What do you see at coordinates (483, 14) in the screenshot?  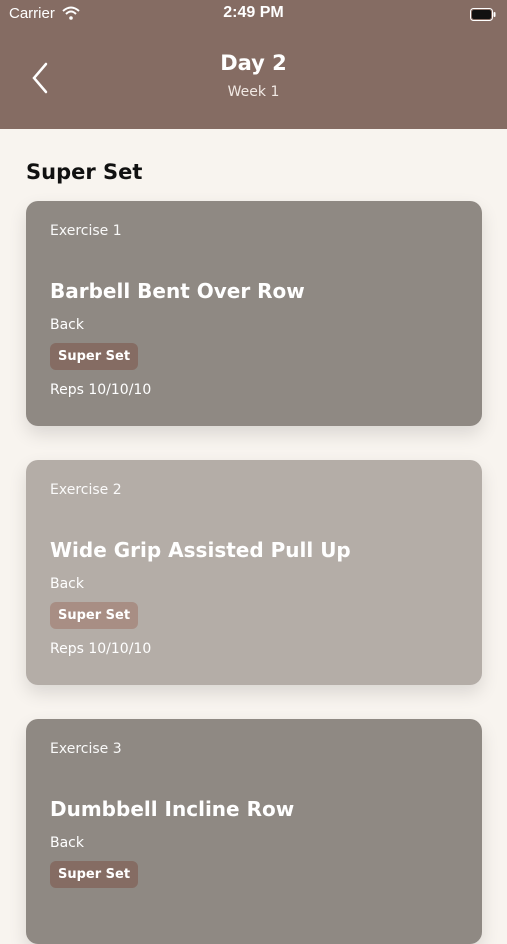 I see `battery-icon` at bounding box center [483, 14].